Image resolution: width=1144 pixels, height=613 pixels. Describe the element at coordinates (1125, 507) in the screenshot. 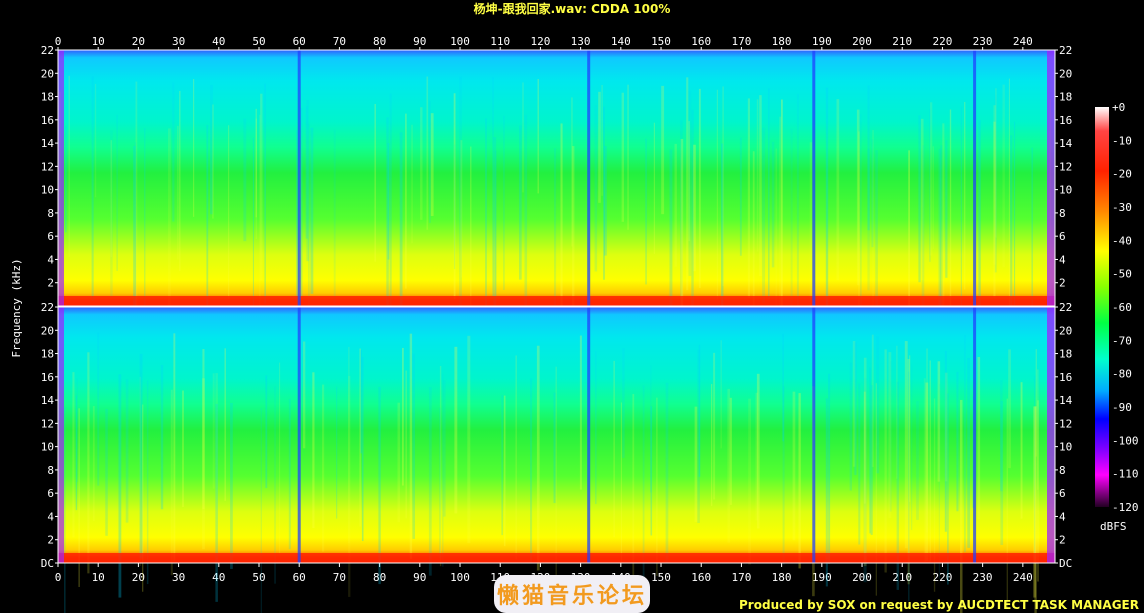

I see `colorbar-tick-label: -120` at that location.